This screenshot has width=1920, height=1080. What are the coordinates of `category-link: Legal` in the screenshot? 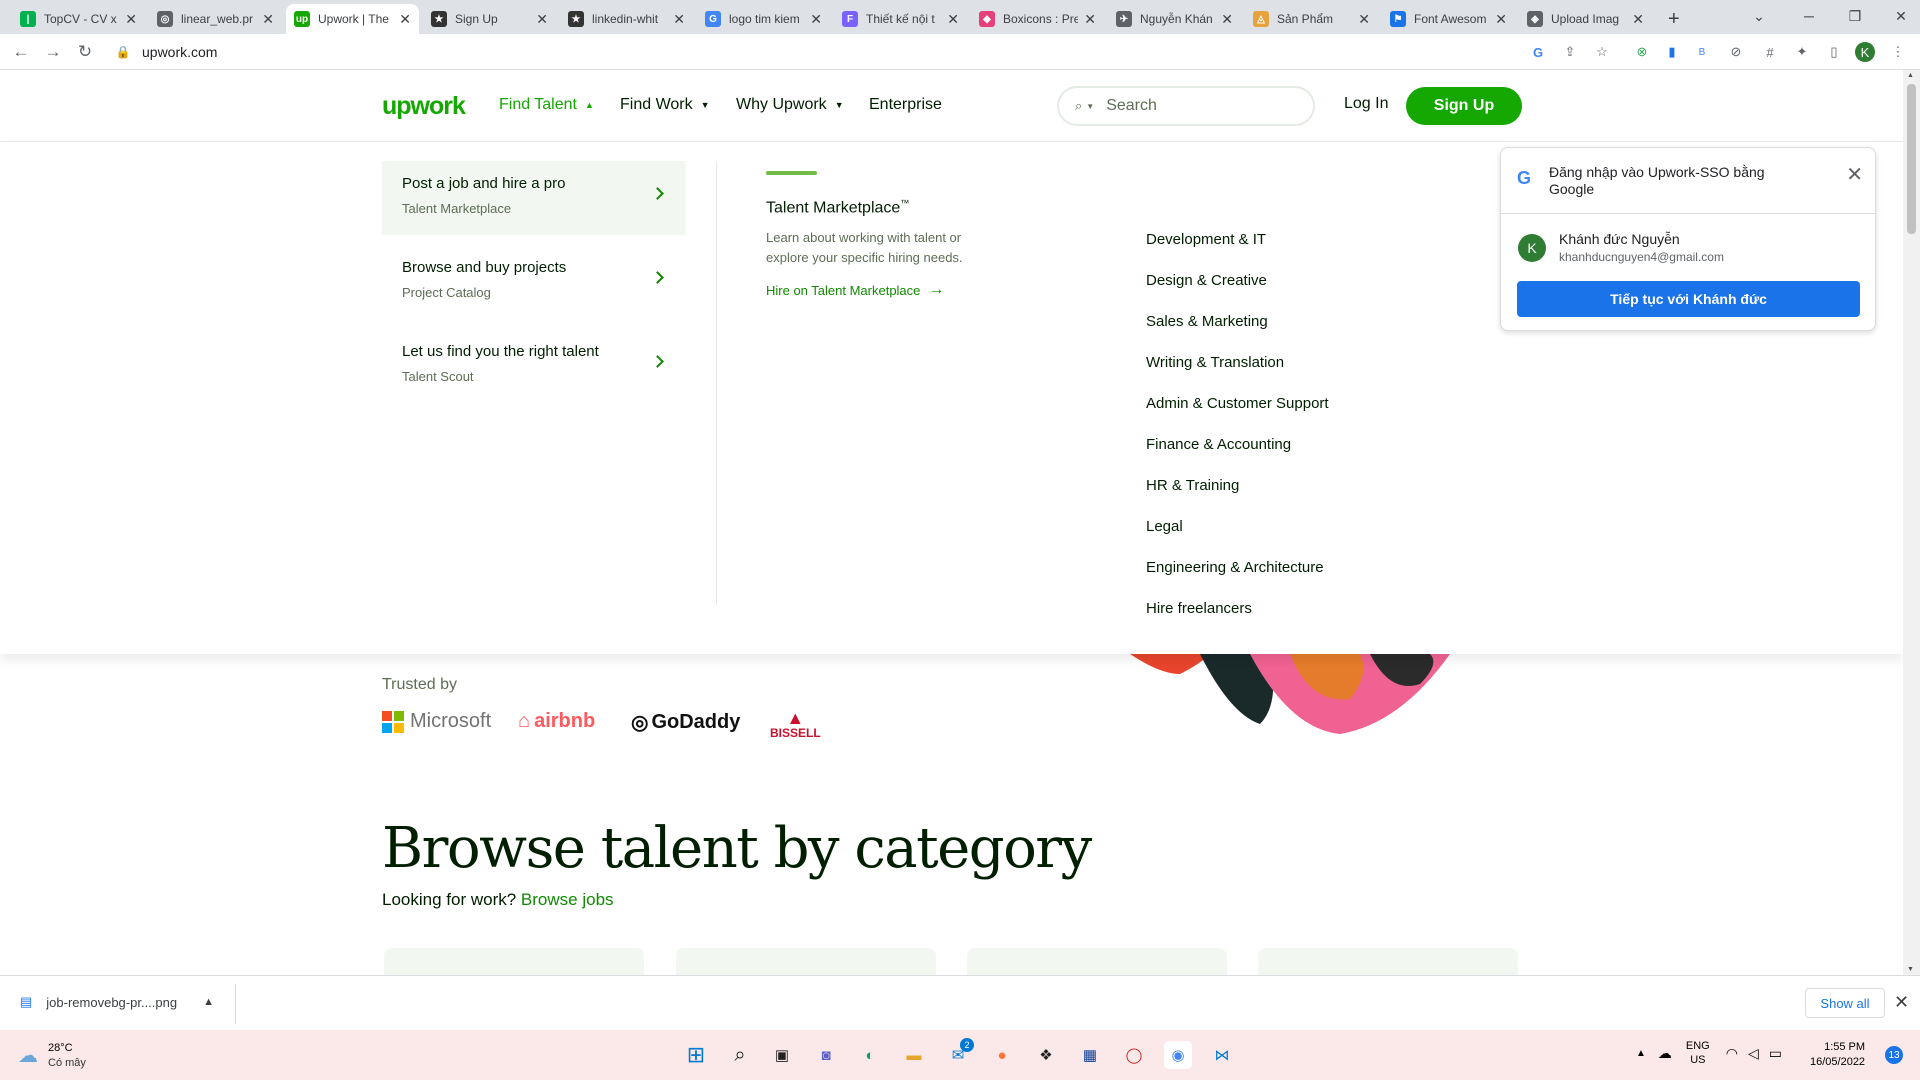 It's located at (1164, 526).